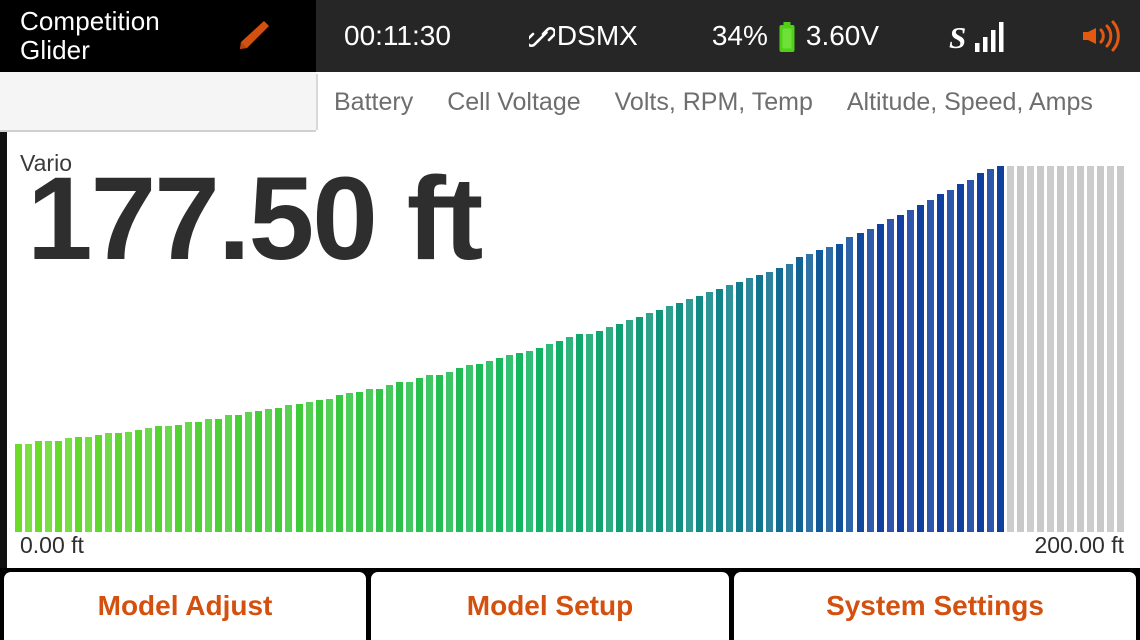  I want to click on spektrum-signal-icon: S, so click(976, 37).